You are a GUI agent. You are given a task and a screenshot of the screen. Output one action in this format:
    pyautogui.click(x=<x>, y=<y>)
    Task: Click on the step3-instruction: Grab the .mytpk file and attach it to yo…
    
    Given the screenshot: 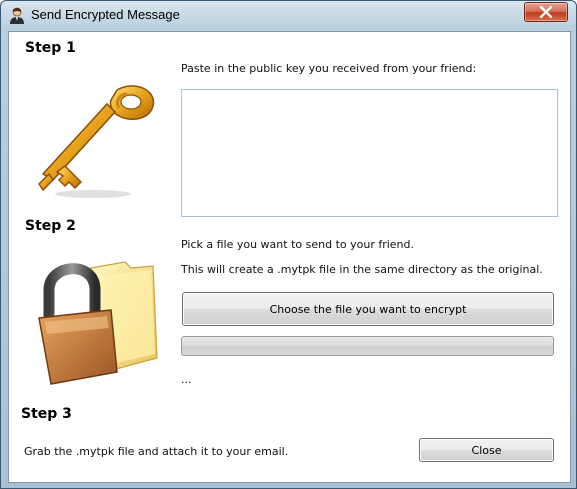 What is the action you would take?
    pyautogui.click(x=156, y=451)
    